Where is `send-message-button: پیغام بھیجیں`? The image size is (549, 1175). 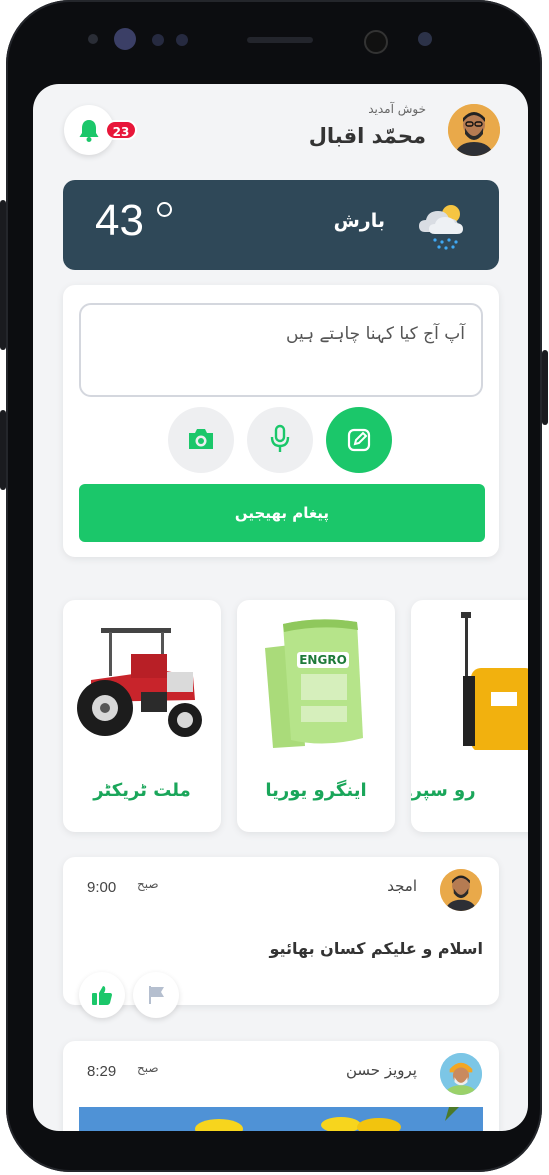 send-message-button: پیغام بھیجیں is located at coordinates (282, 513).